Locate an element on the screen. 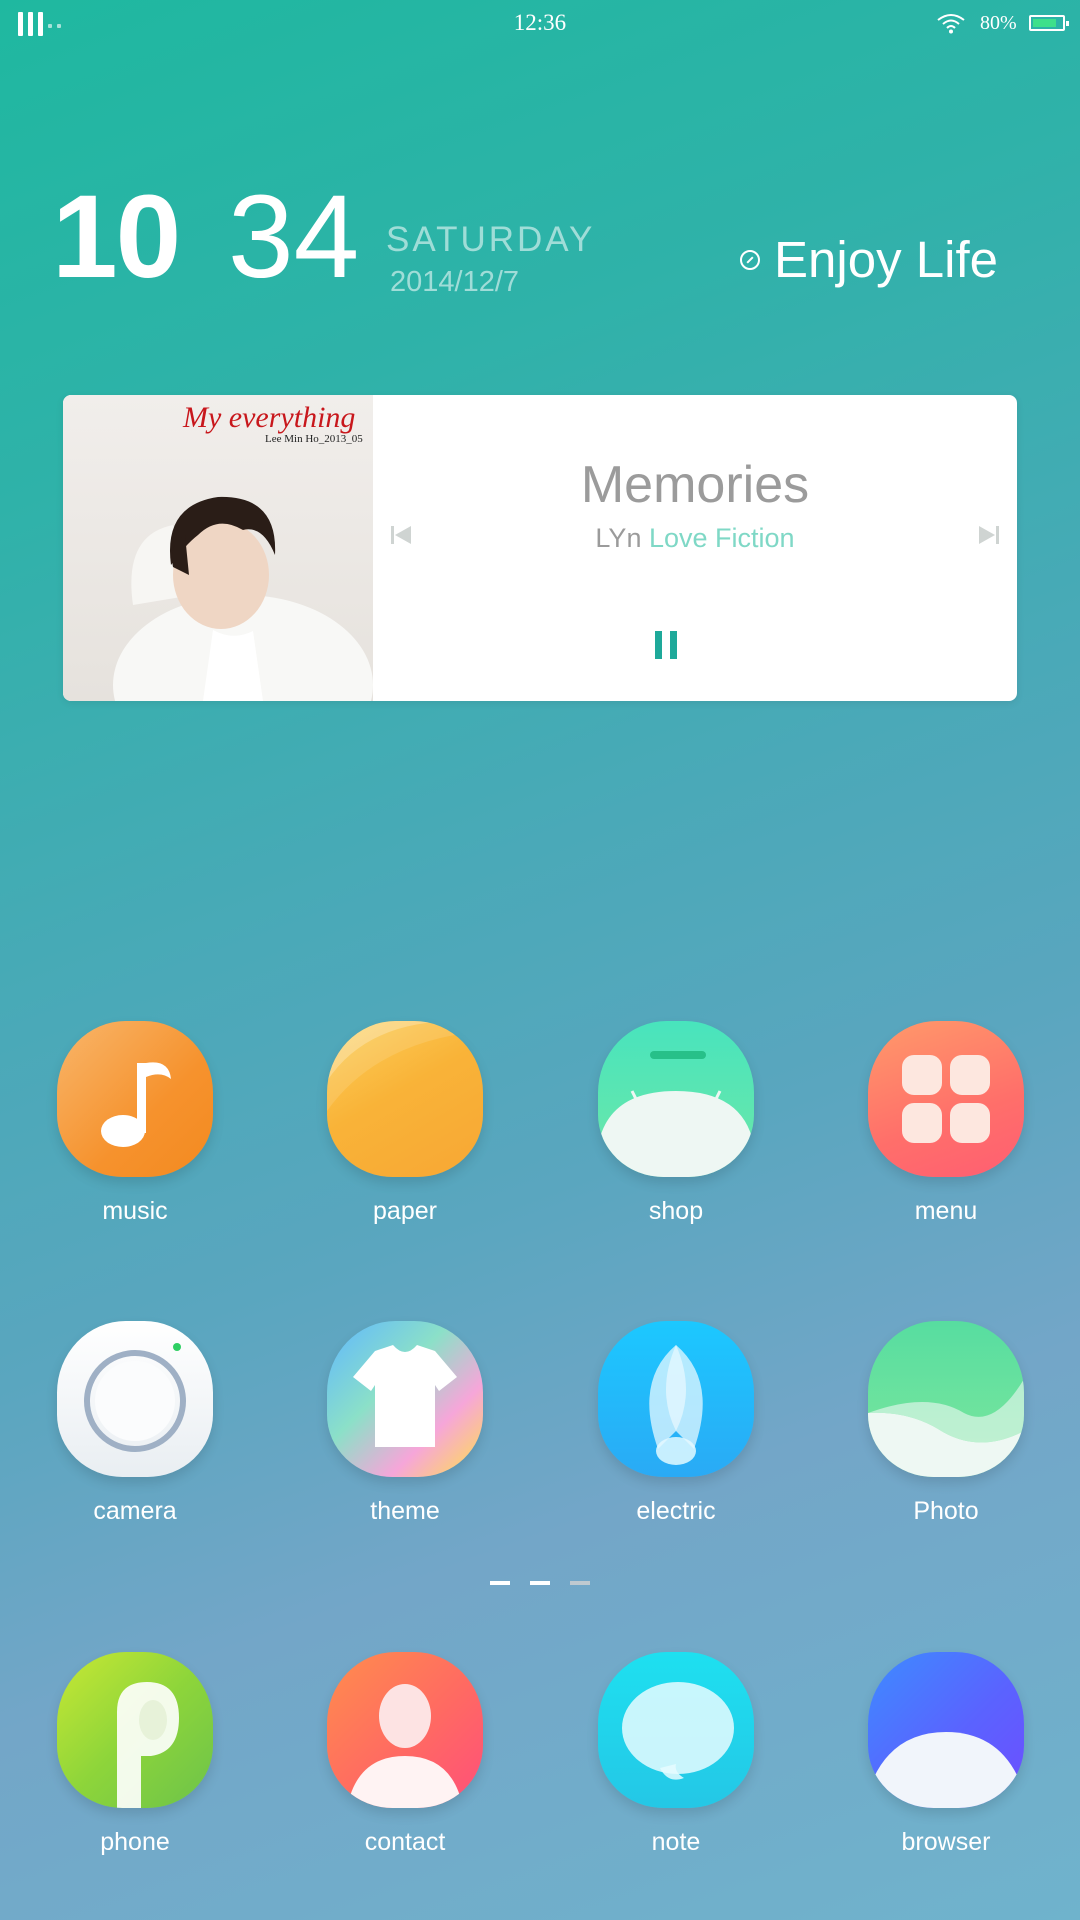 The height and width of the screenshot is (1920, 1080). tagline: Enjoy Life is located at coordinates (869, 259).